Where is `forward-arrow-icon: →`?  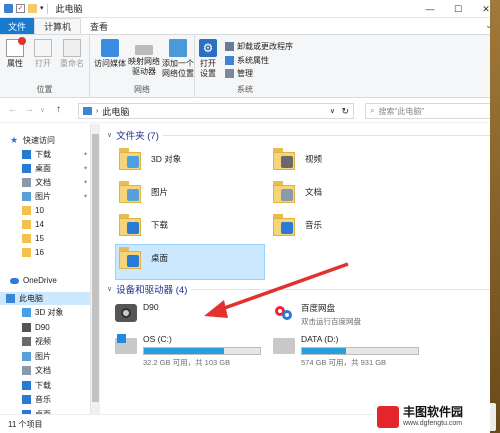
forward-arrow-icon: → is located at coordinates (29, 109).